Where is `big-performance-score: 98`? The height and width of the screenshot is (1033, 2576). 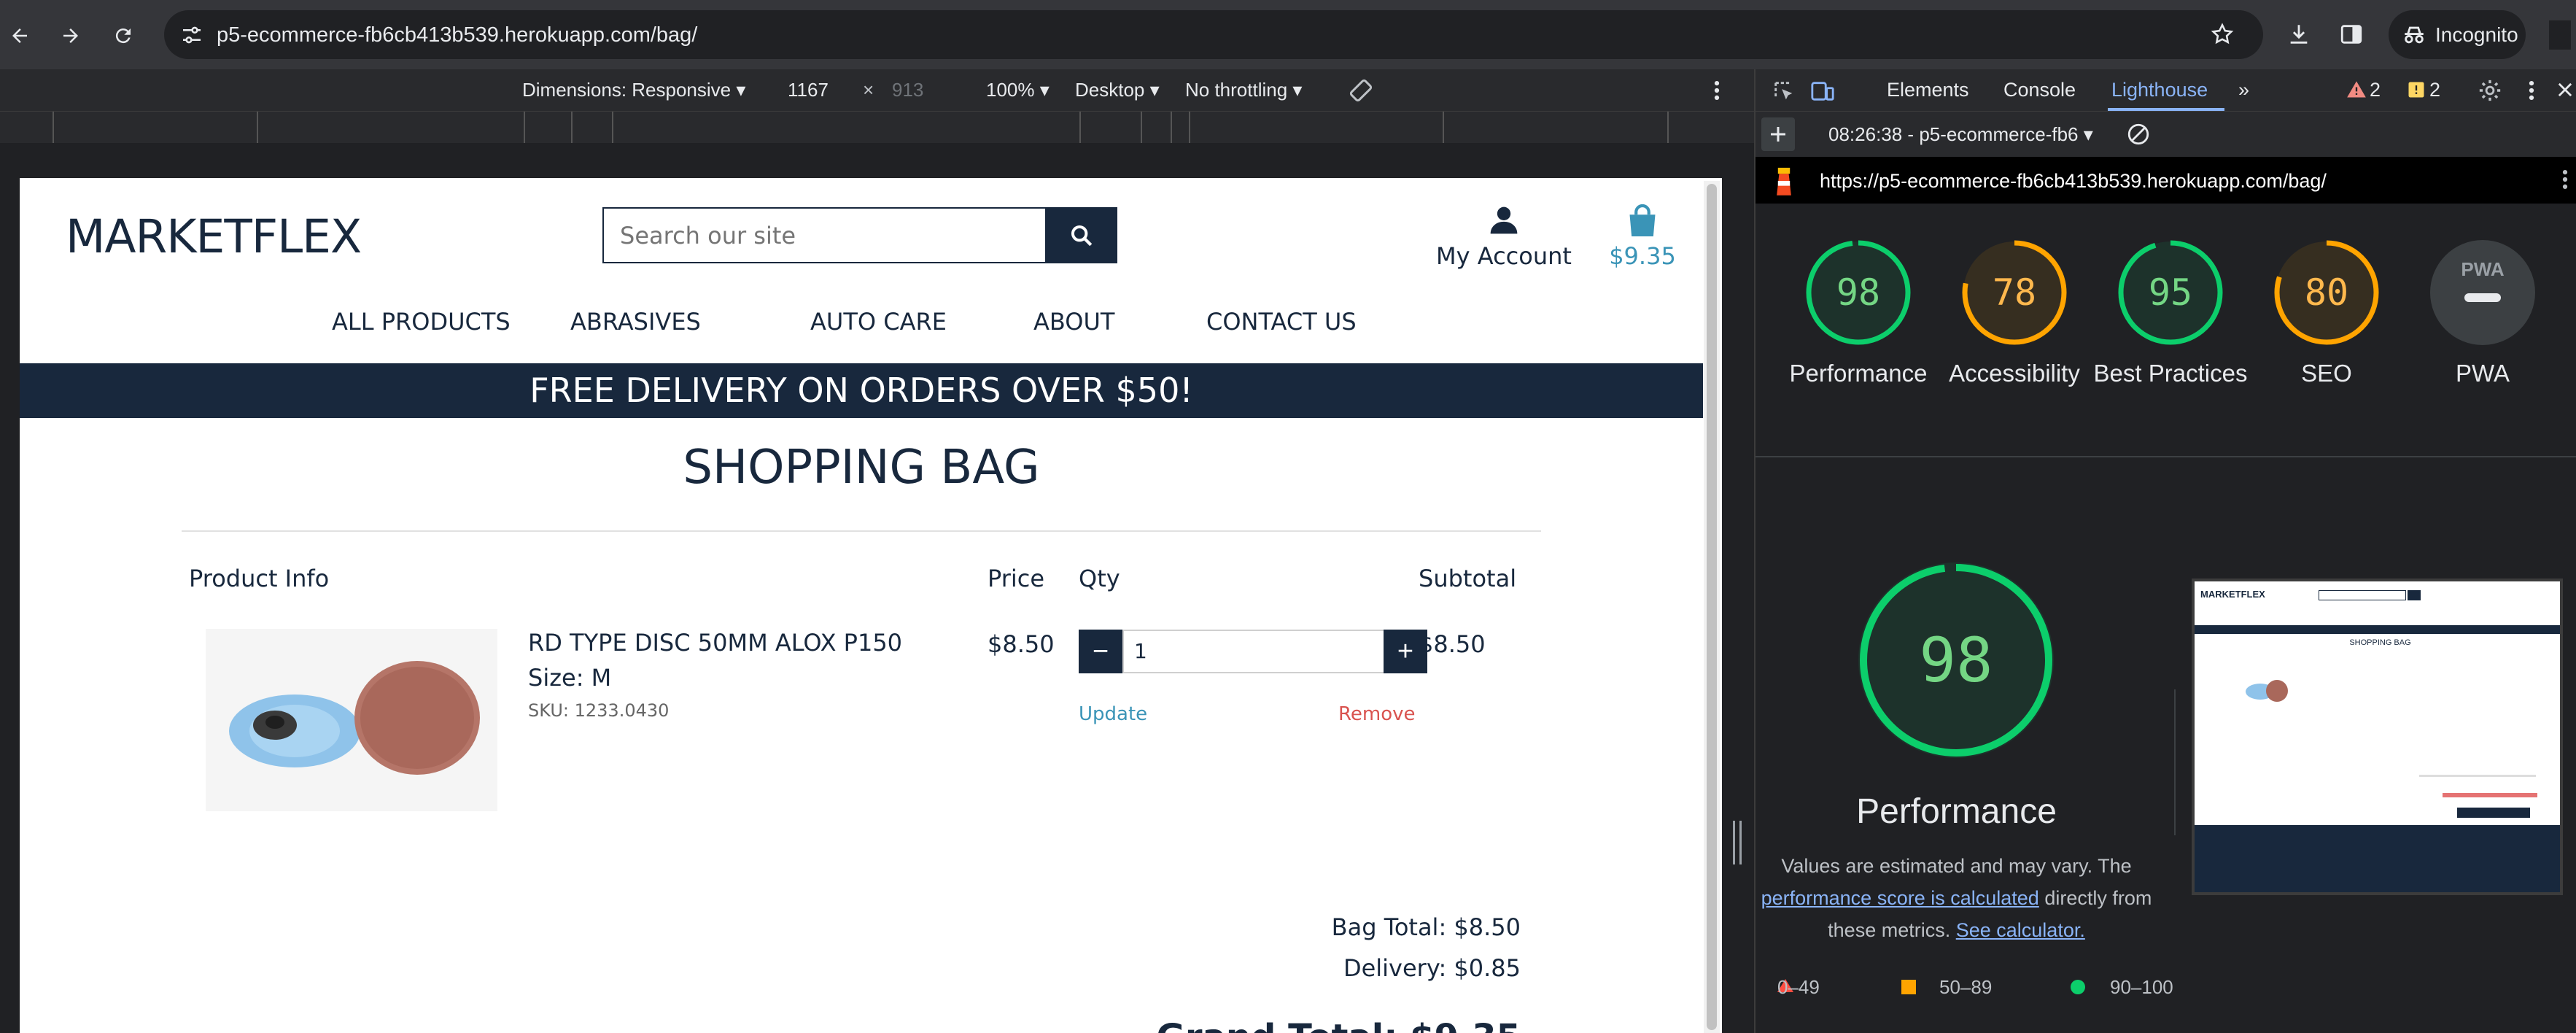
big-performance-score: 98 is located at coordinates (1956, 660).